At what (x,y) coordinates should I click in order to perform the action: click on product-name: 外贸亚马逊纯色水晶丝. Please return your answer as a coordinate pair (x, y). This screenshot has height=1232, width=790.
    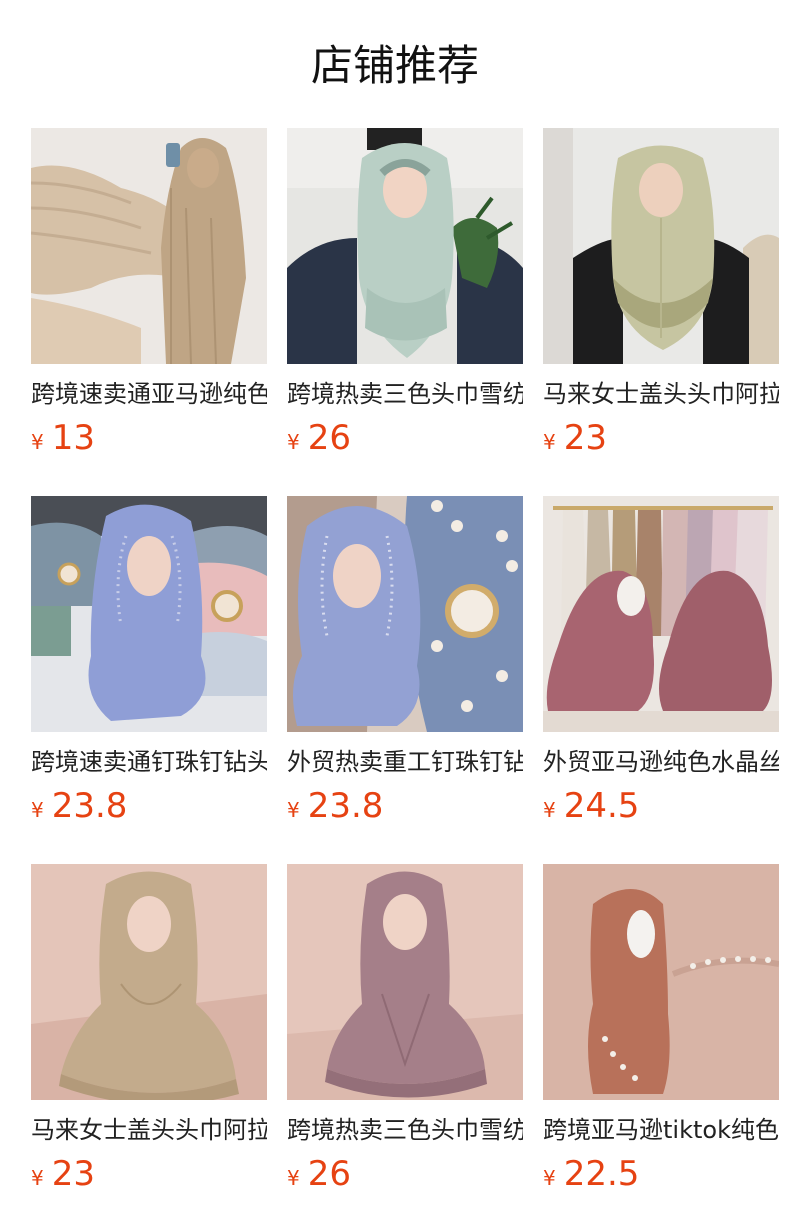
    Looking at the image, I should click on (661, 762).